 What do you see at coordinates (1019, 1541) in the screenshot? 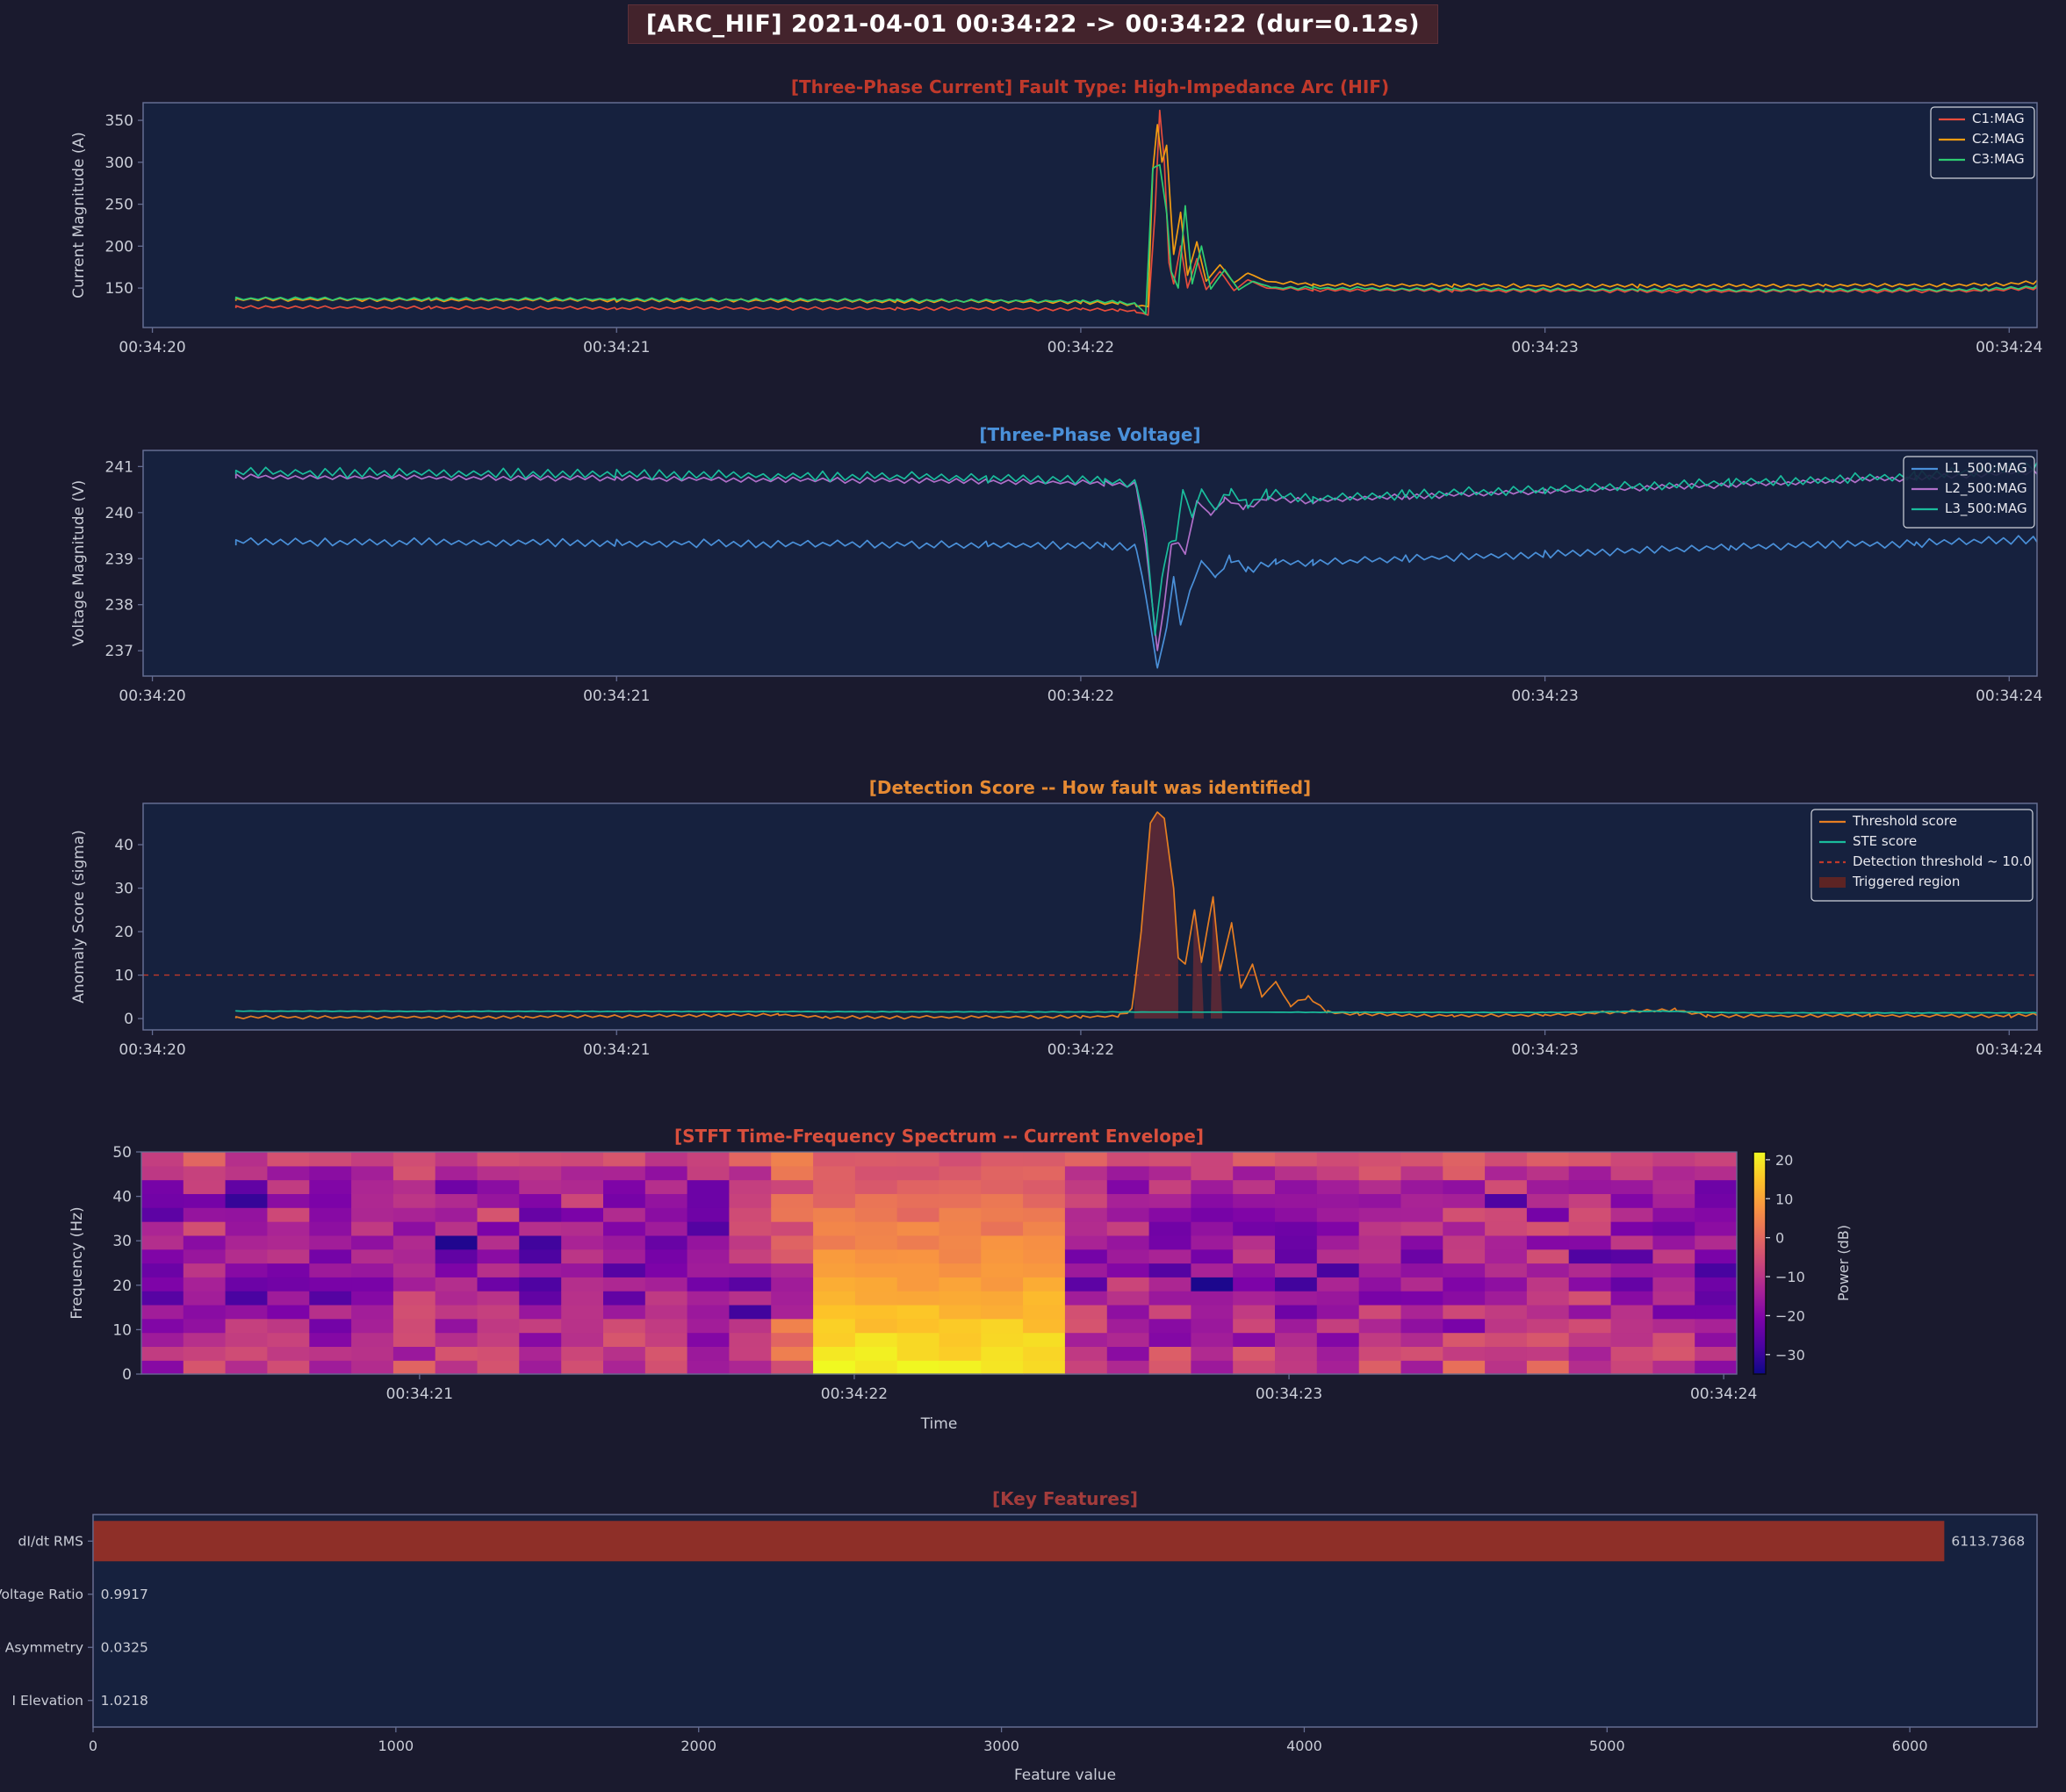
I see `feature-bar` at bounding box center [1019, 1541].